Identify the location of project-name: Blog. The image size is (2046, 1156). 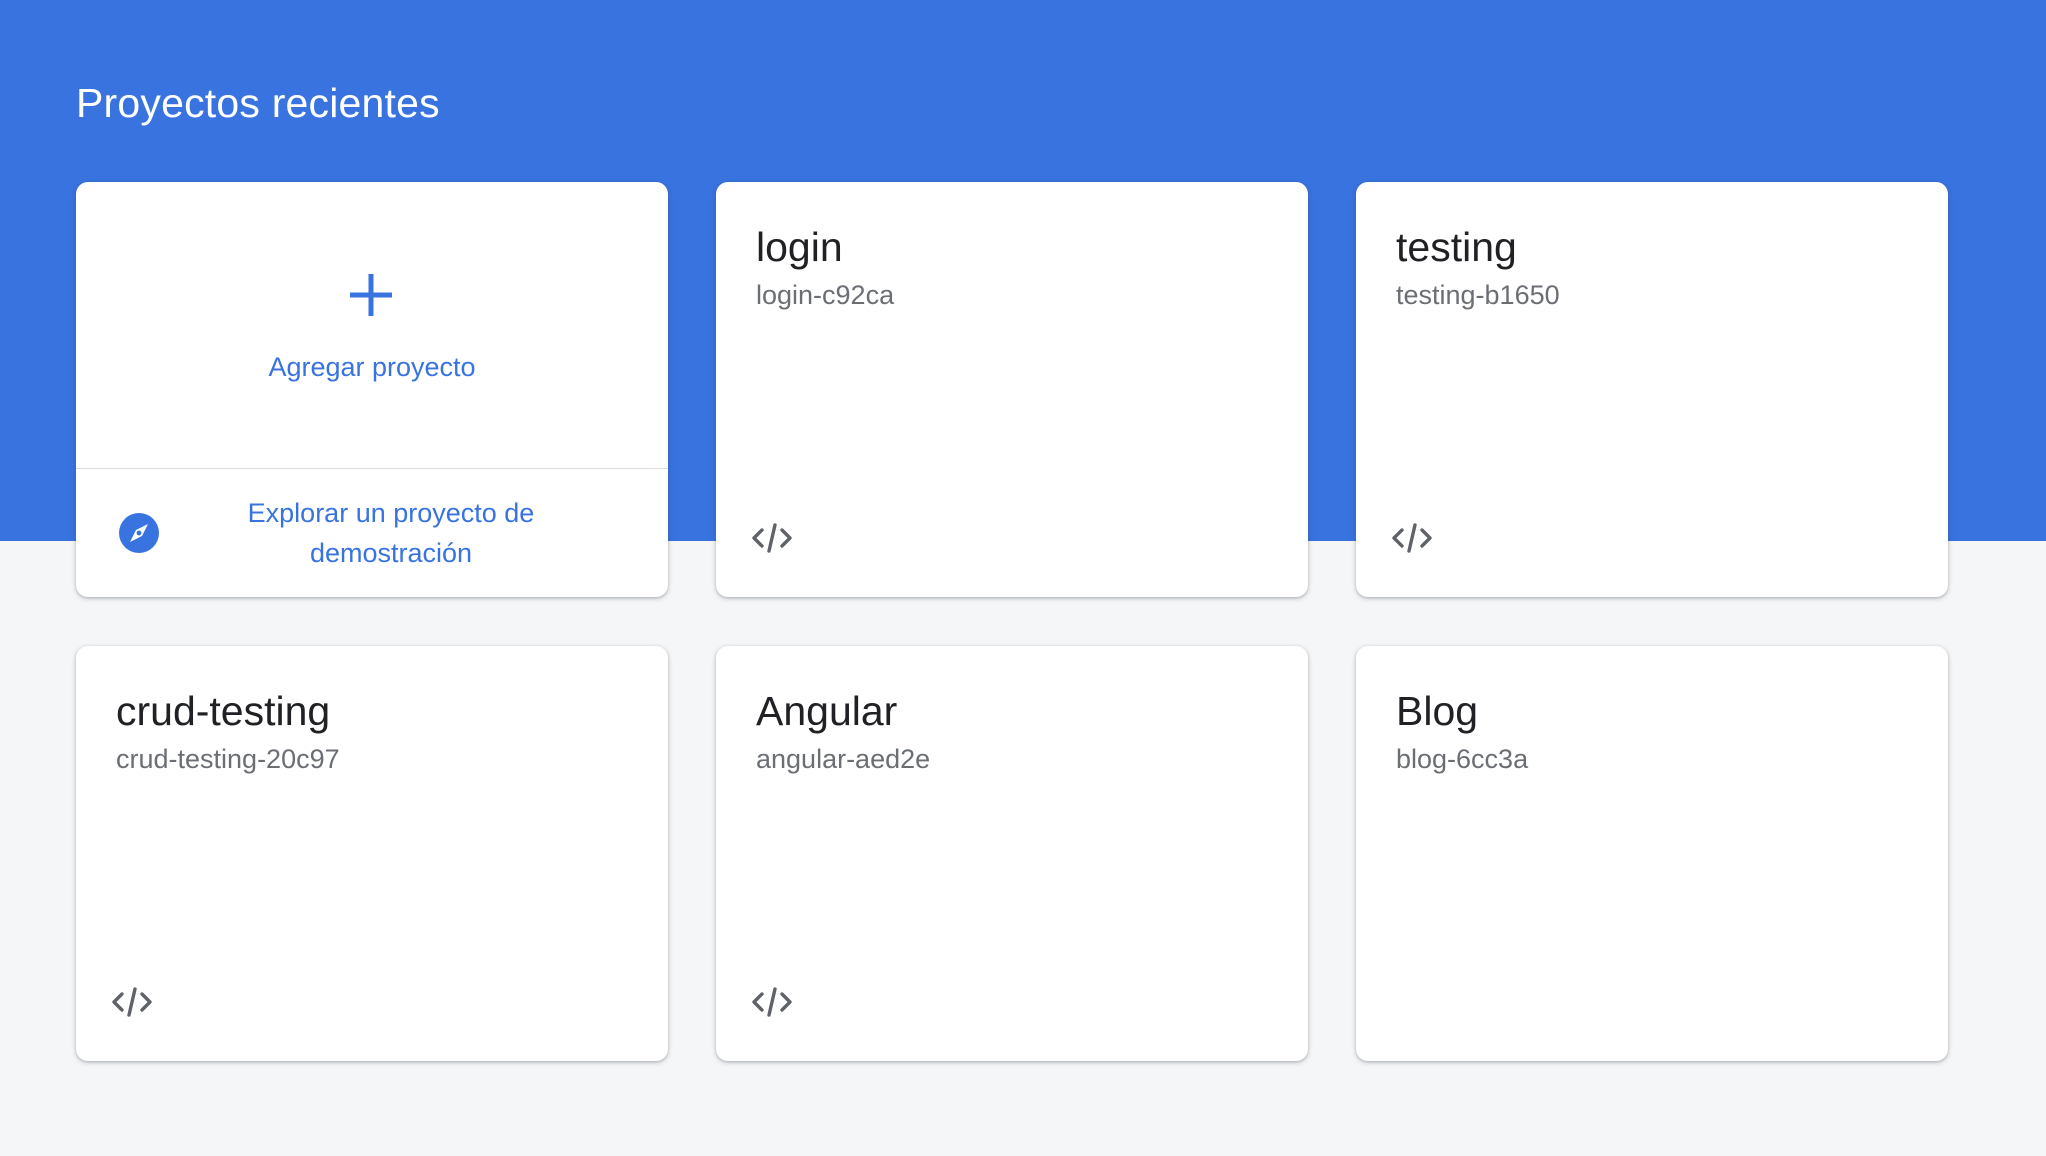
(1437, 711).